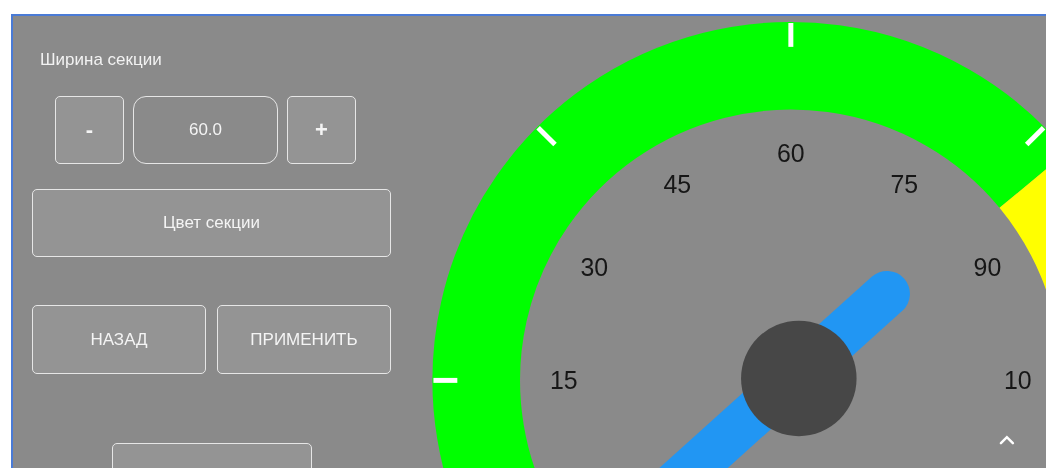 This screenshot has height=468, width=1046. Describe the element at coordinates (904, 183) in the screenshot. I see `scale-label: 75` at that location.